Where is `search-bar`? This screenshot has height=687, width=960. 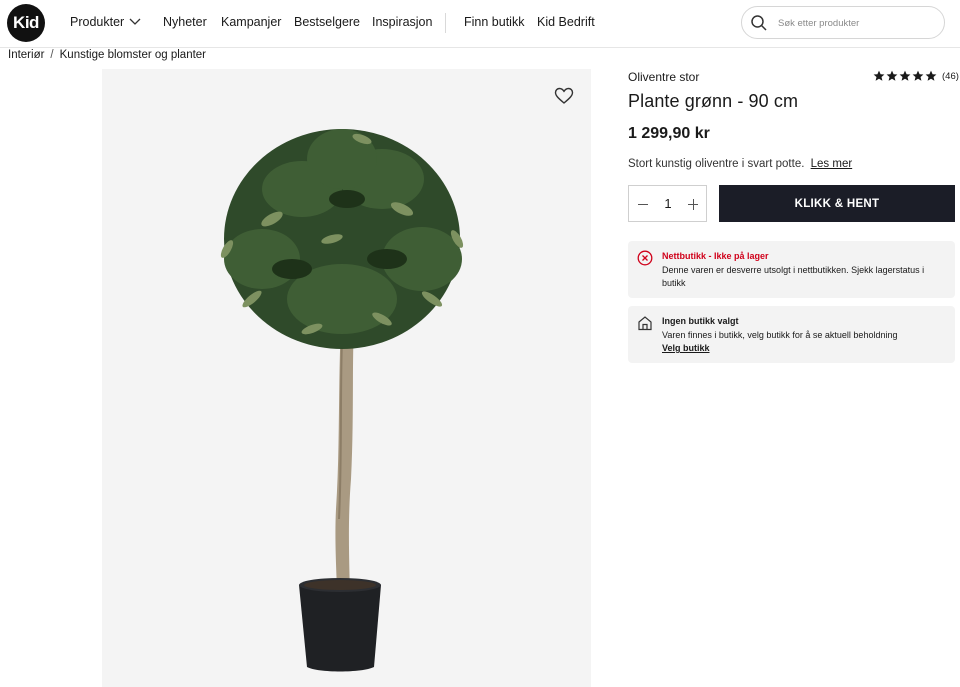
search-bar is located at coordinates (843, 22).